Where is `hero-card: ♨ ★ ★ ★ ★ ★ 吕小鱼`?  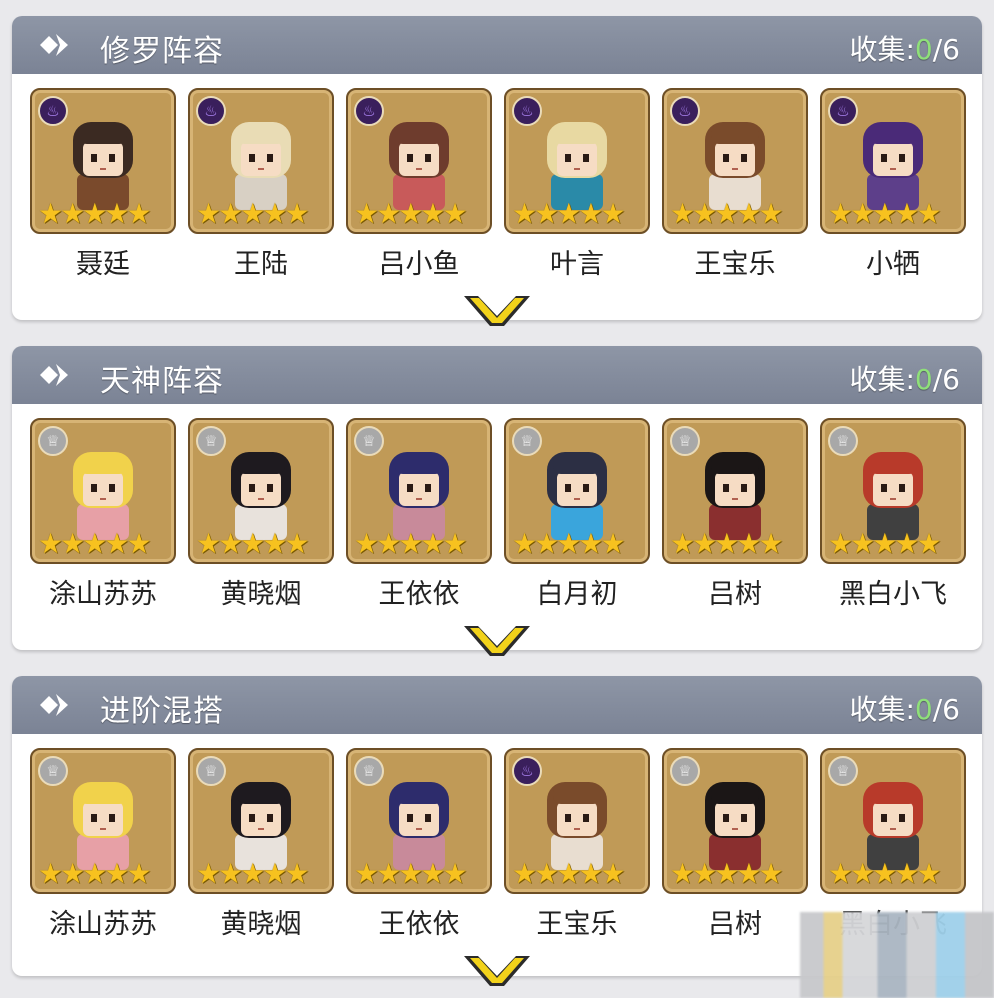
hero-card: ♨ ★ ★ ★ ★ ★ 吕小鱼 is located at coordinates (421, 184).